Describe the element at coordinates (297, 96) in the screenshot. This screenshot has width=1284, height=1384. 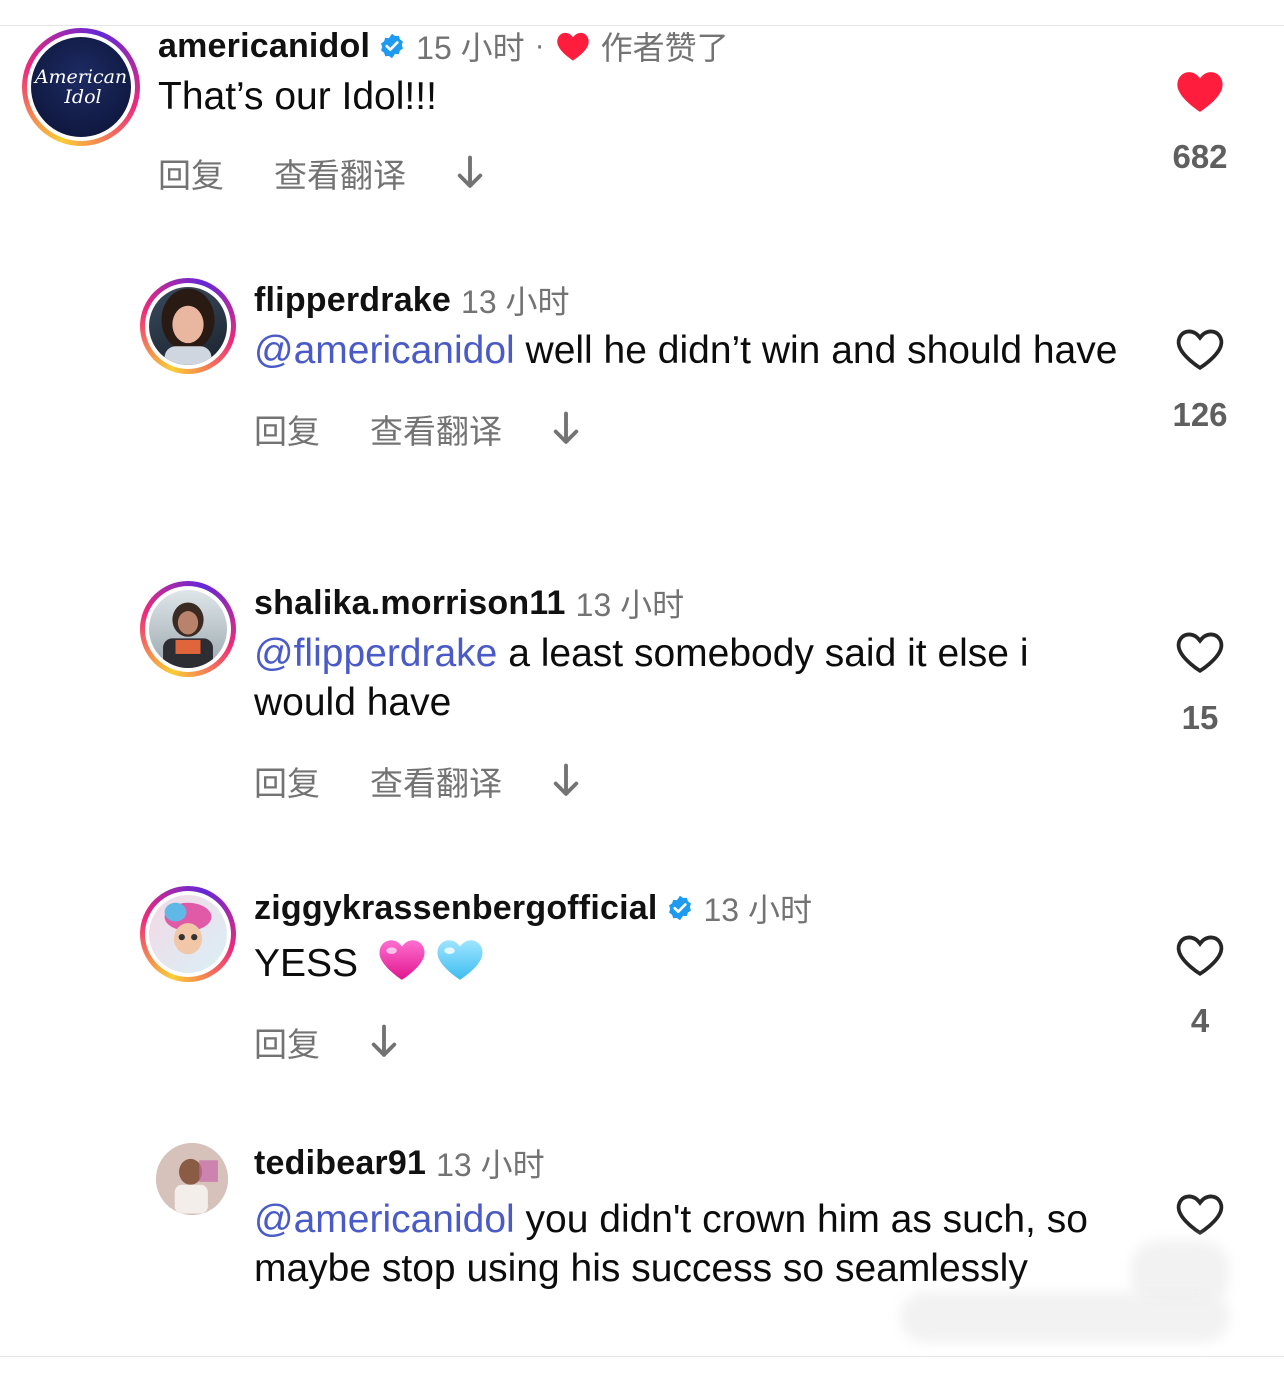
I see `comment-body: That’s our Idol!!!` at that location.